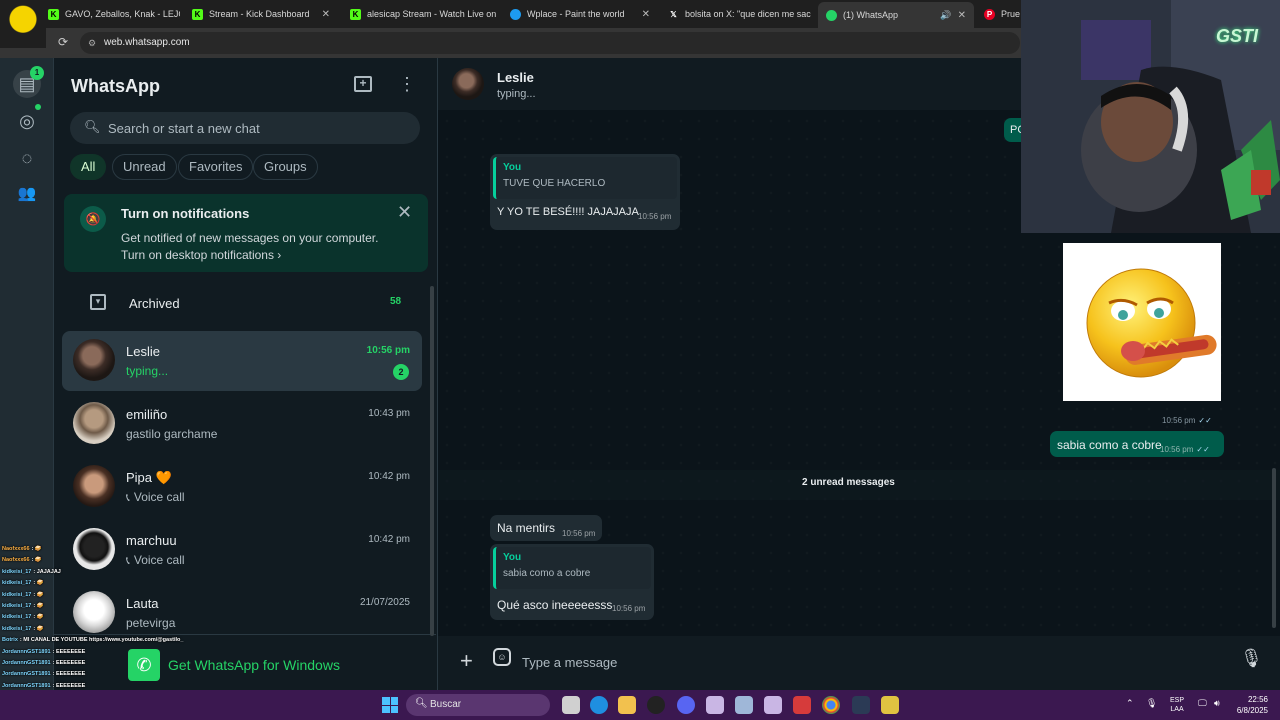  What do you see at coordinates (738, 14) in the screenshot?
I see `browser-tab: 𝕏 bolsita on X: "que dicen me sac ✕` at bounding box center [738, 14].